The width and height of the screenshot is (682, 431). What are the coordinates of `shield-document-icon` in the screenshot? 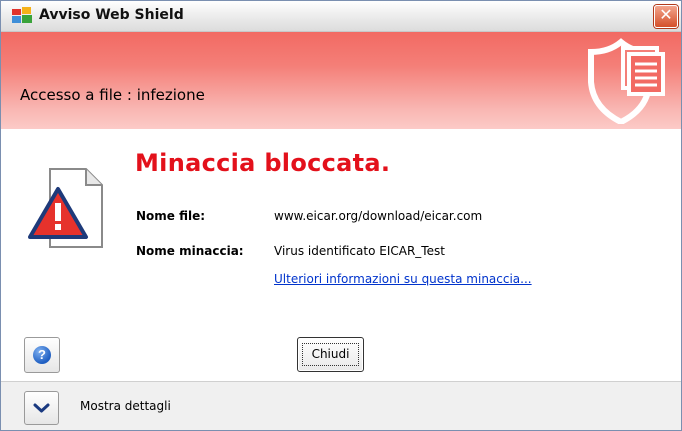 It's located at (626, 81).